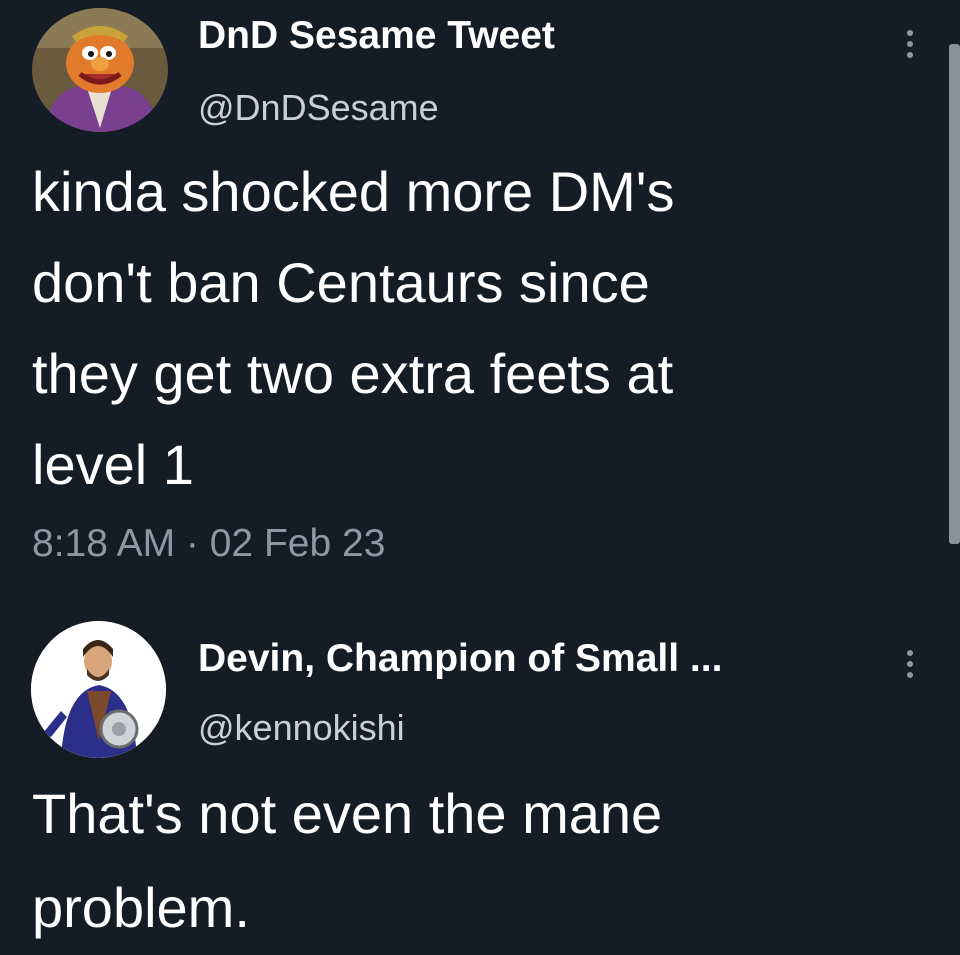  Describe the element at coordinates (954, 294) in the screenshot. I see `scrollbar` at that location.